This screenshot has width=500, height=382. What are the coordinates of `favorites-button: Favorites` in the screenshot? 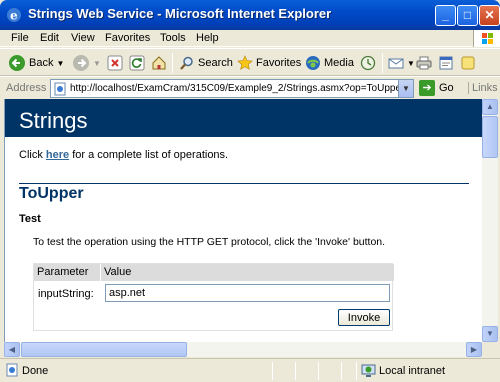 It's located at (269, 63).